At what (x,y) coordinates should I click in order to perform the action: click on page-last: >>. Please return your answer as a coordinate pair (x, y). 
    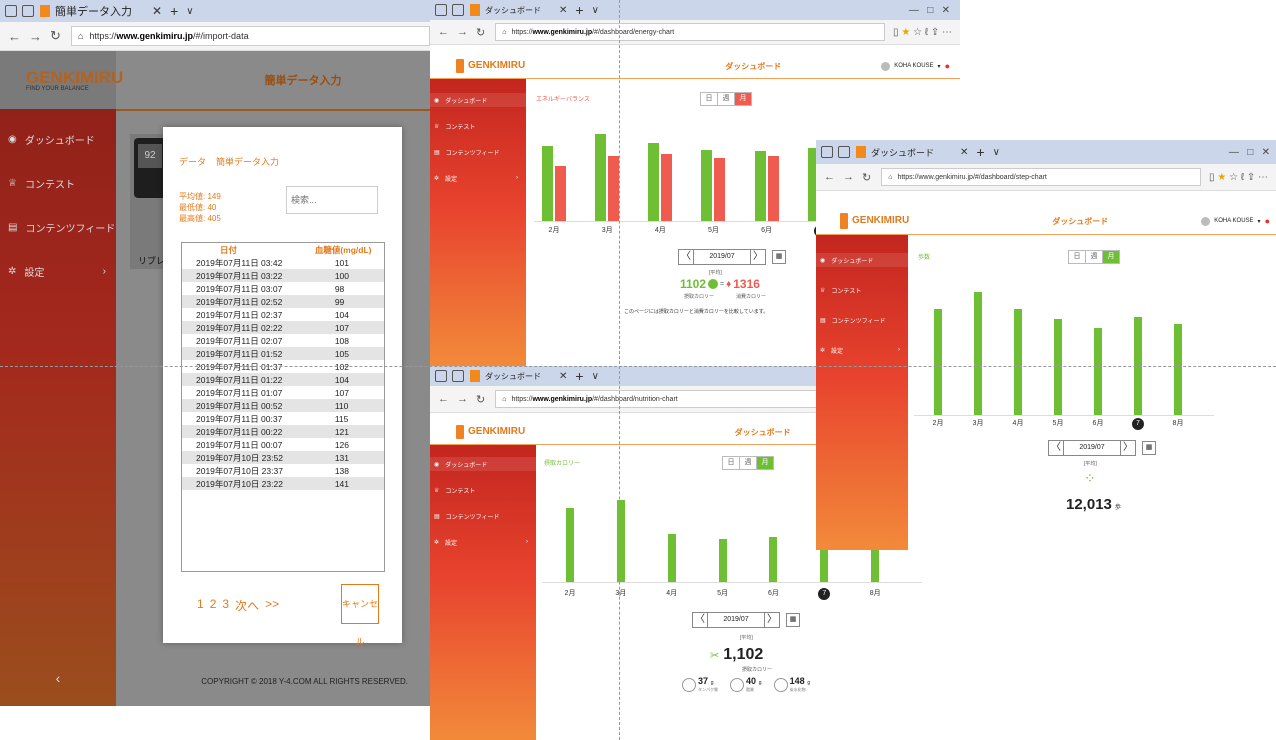
    Looking at the image, I should click on (272, 605).